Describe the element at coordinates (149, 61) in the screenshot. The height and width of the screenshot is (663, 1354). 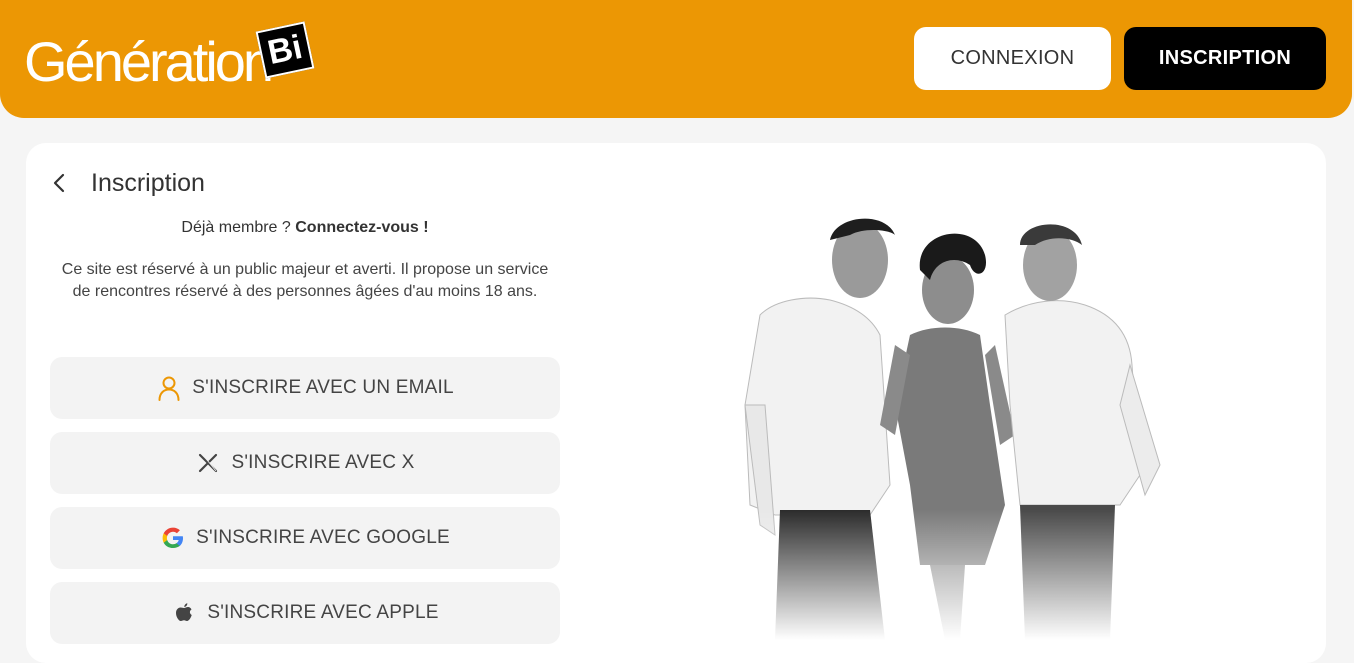
I see `logo-text: Génération` at that location.